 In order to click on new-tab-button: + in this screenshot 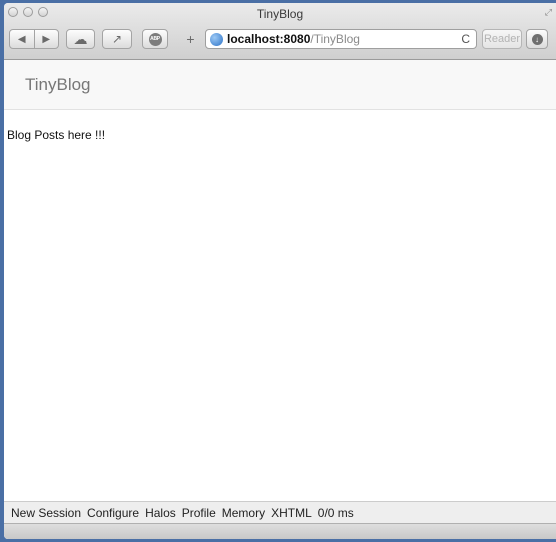, I will do `click(190, 39)`.